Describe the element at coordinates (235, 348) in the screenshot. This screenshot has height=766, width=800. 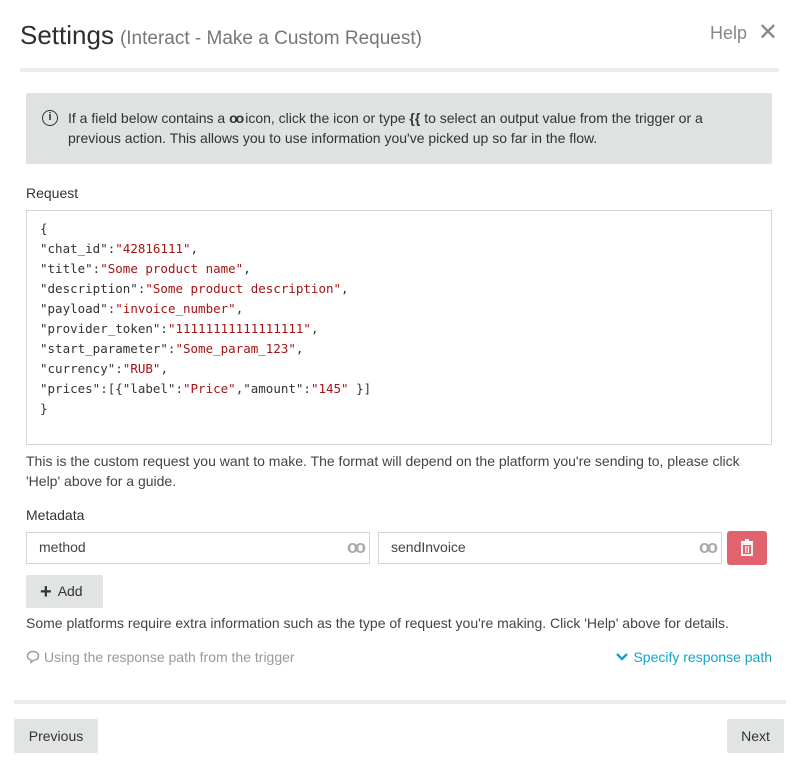
I see `code-string: "Some_param_123"` at that location.